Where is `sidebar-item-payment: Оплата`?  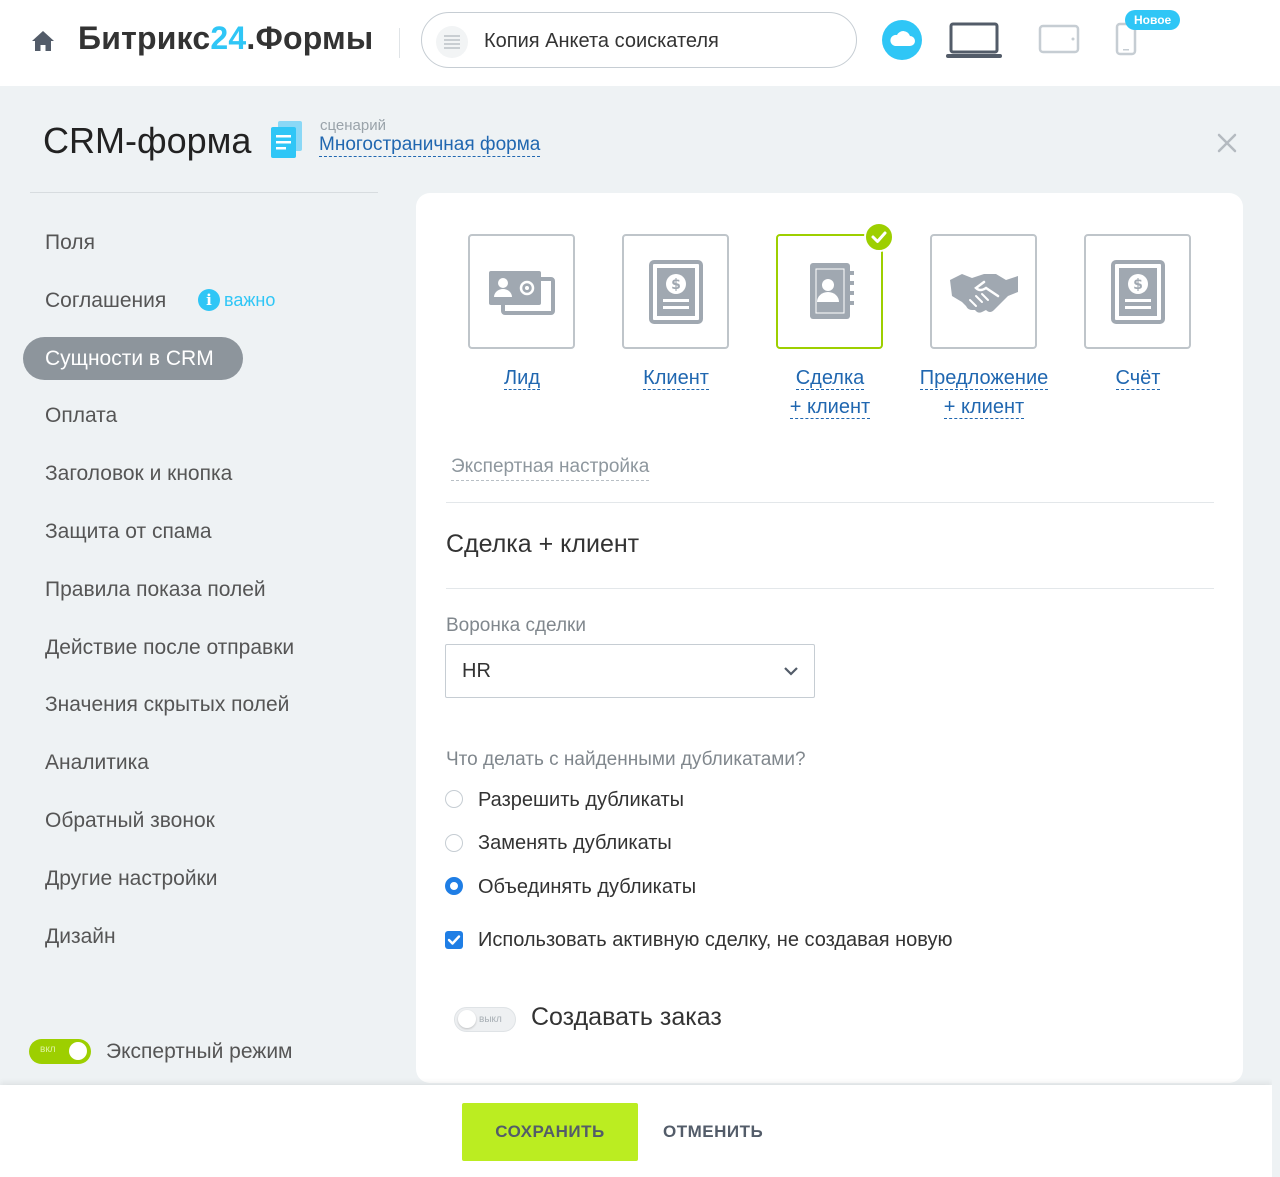 sidebar-item-payment: Оплата is located at coordinates (81, 416).